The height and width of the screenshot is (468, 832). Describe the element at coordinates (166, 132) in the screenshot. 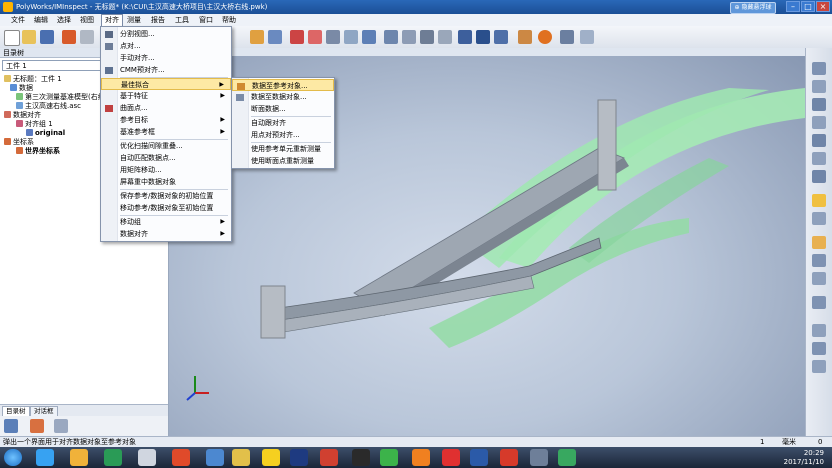

I see `menu-item-datum-frame: 基准参考框 ▶` at that location.